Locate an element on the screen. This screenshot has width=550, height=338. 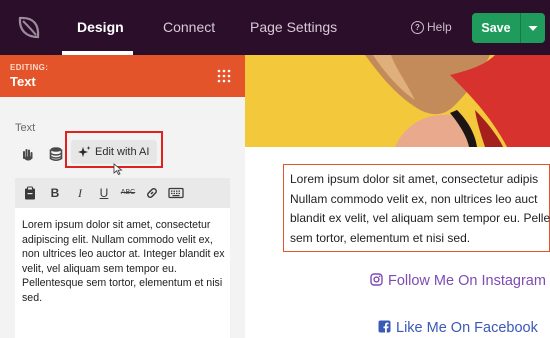
bold-button: B is located at coordinates (55, 193).